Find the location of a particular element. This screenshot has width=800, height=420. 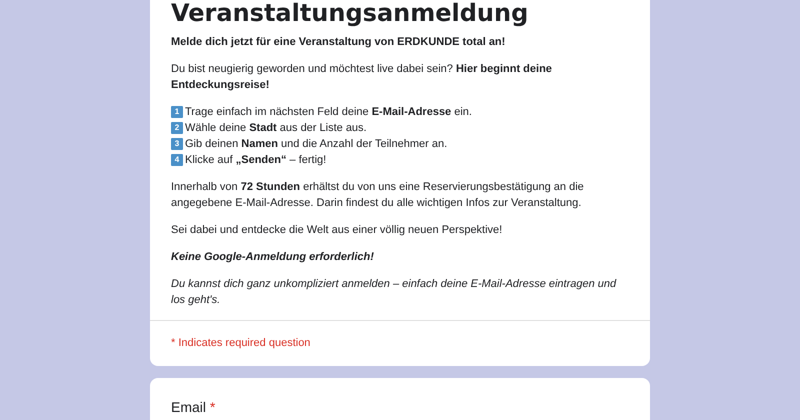

step-text: Klicke auf „Senden“ – fertig! is located at coordinates (255, 160).